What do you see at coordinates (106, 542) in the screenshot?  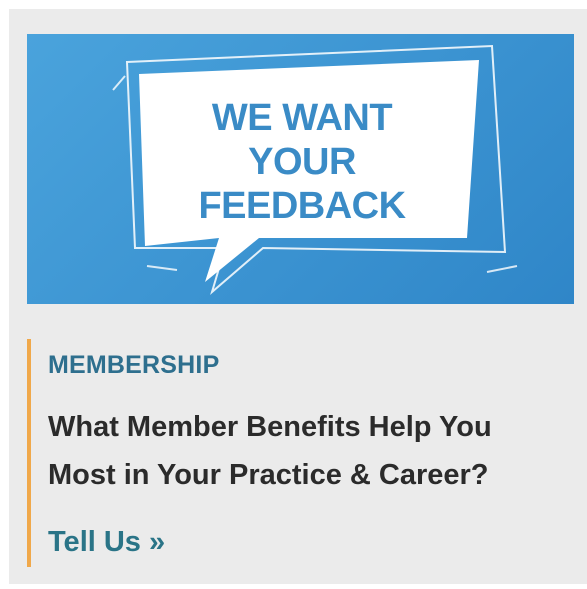 I see `tell-us-link: Tell Us »` at bounding box center [106, 542].